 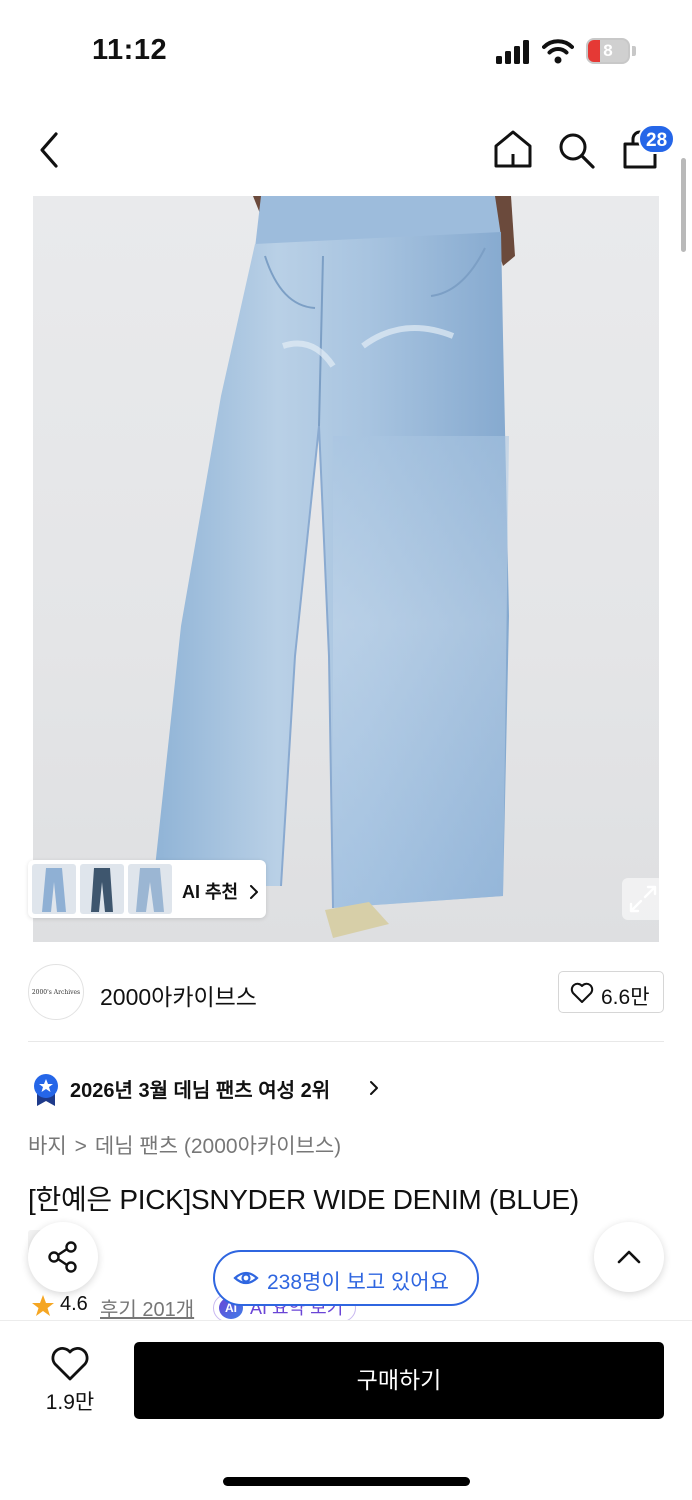 What do you see at coordinates (246, 1278) in the screenshot?
I see `eye-icon` at bounding box center [246, 1278].